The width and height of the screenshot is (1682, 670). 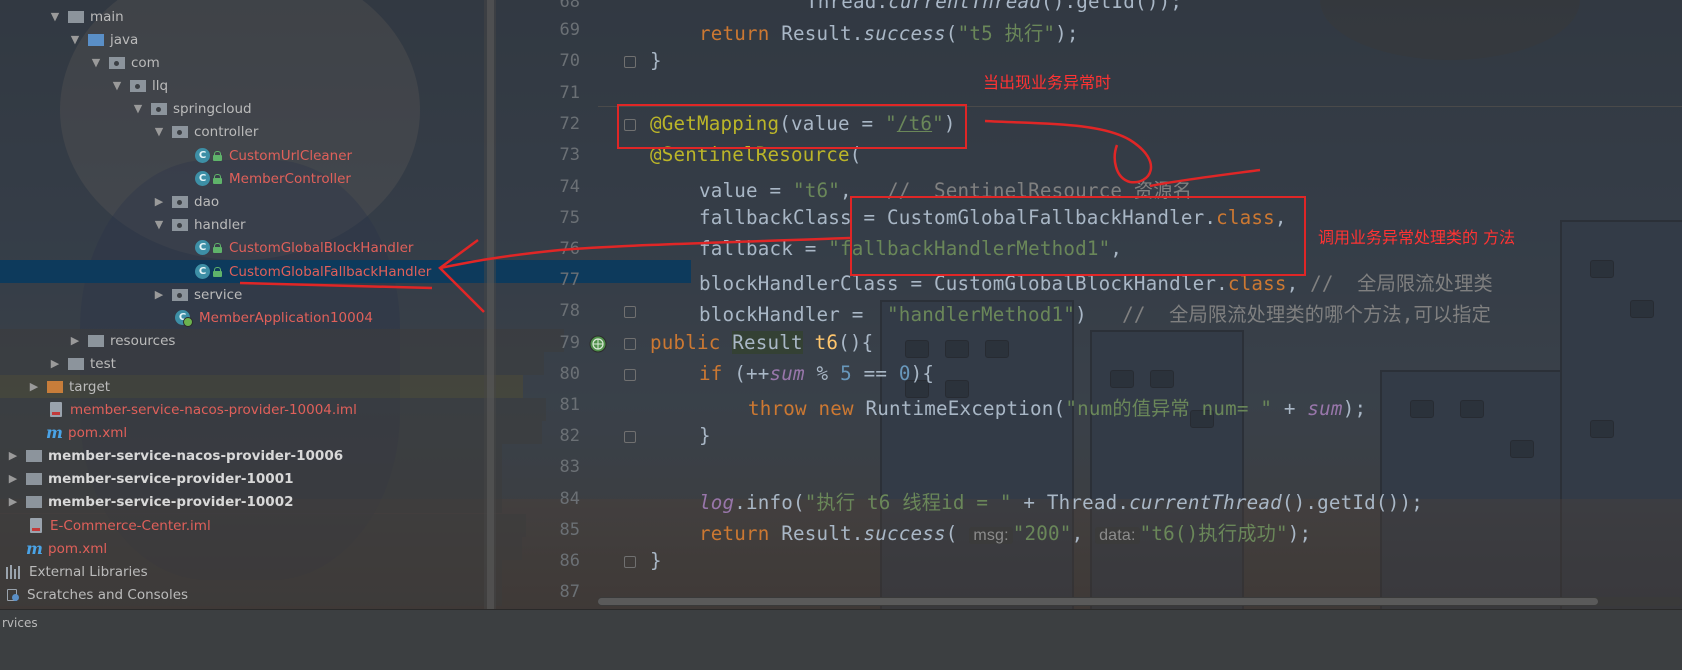 I want to click on tree-item-resources: ▶ resources, so click(x=282, y=340).